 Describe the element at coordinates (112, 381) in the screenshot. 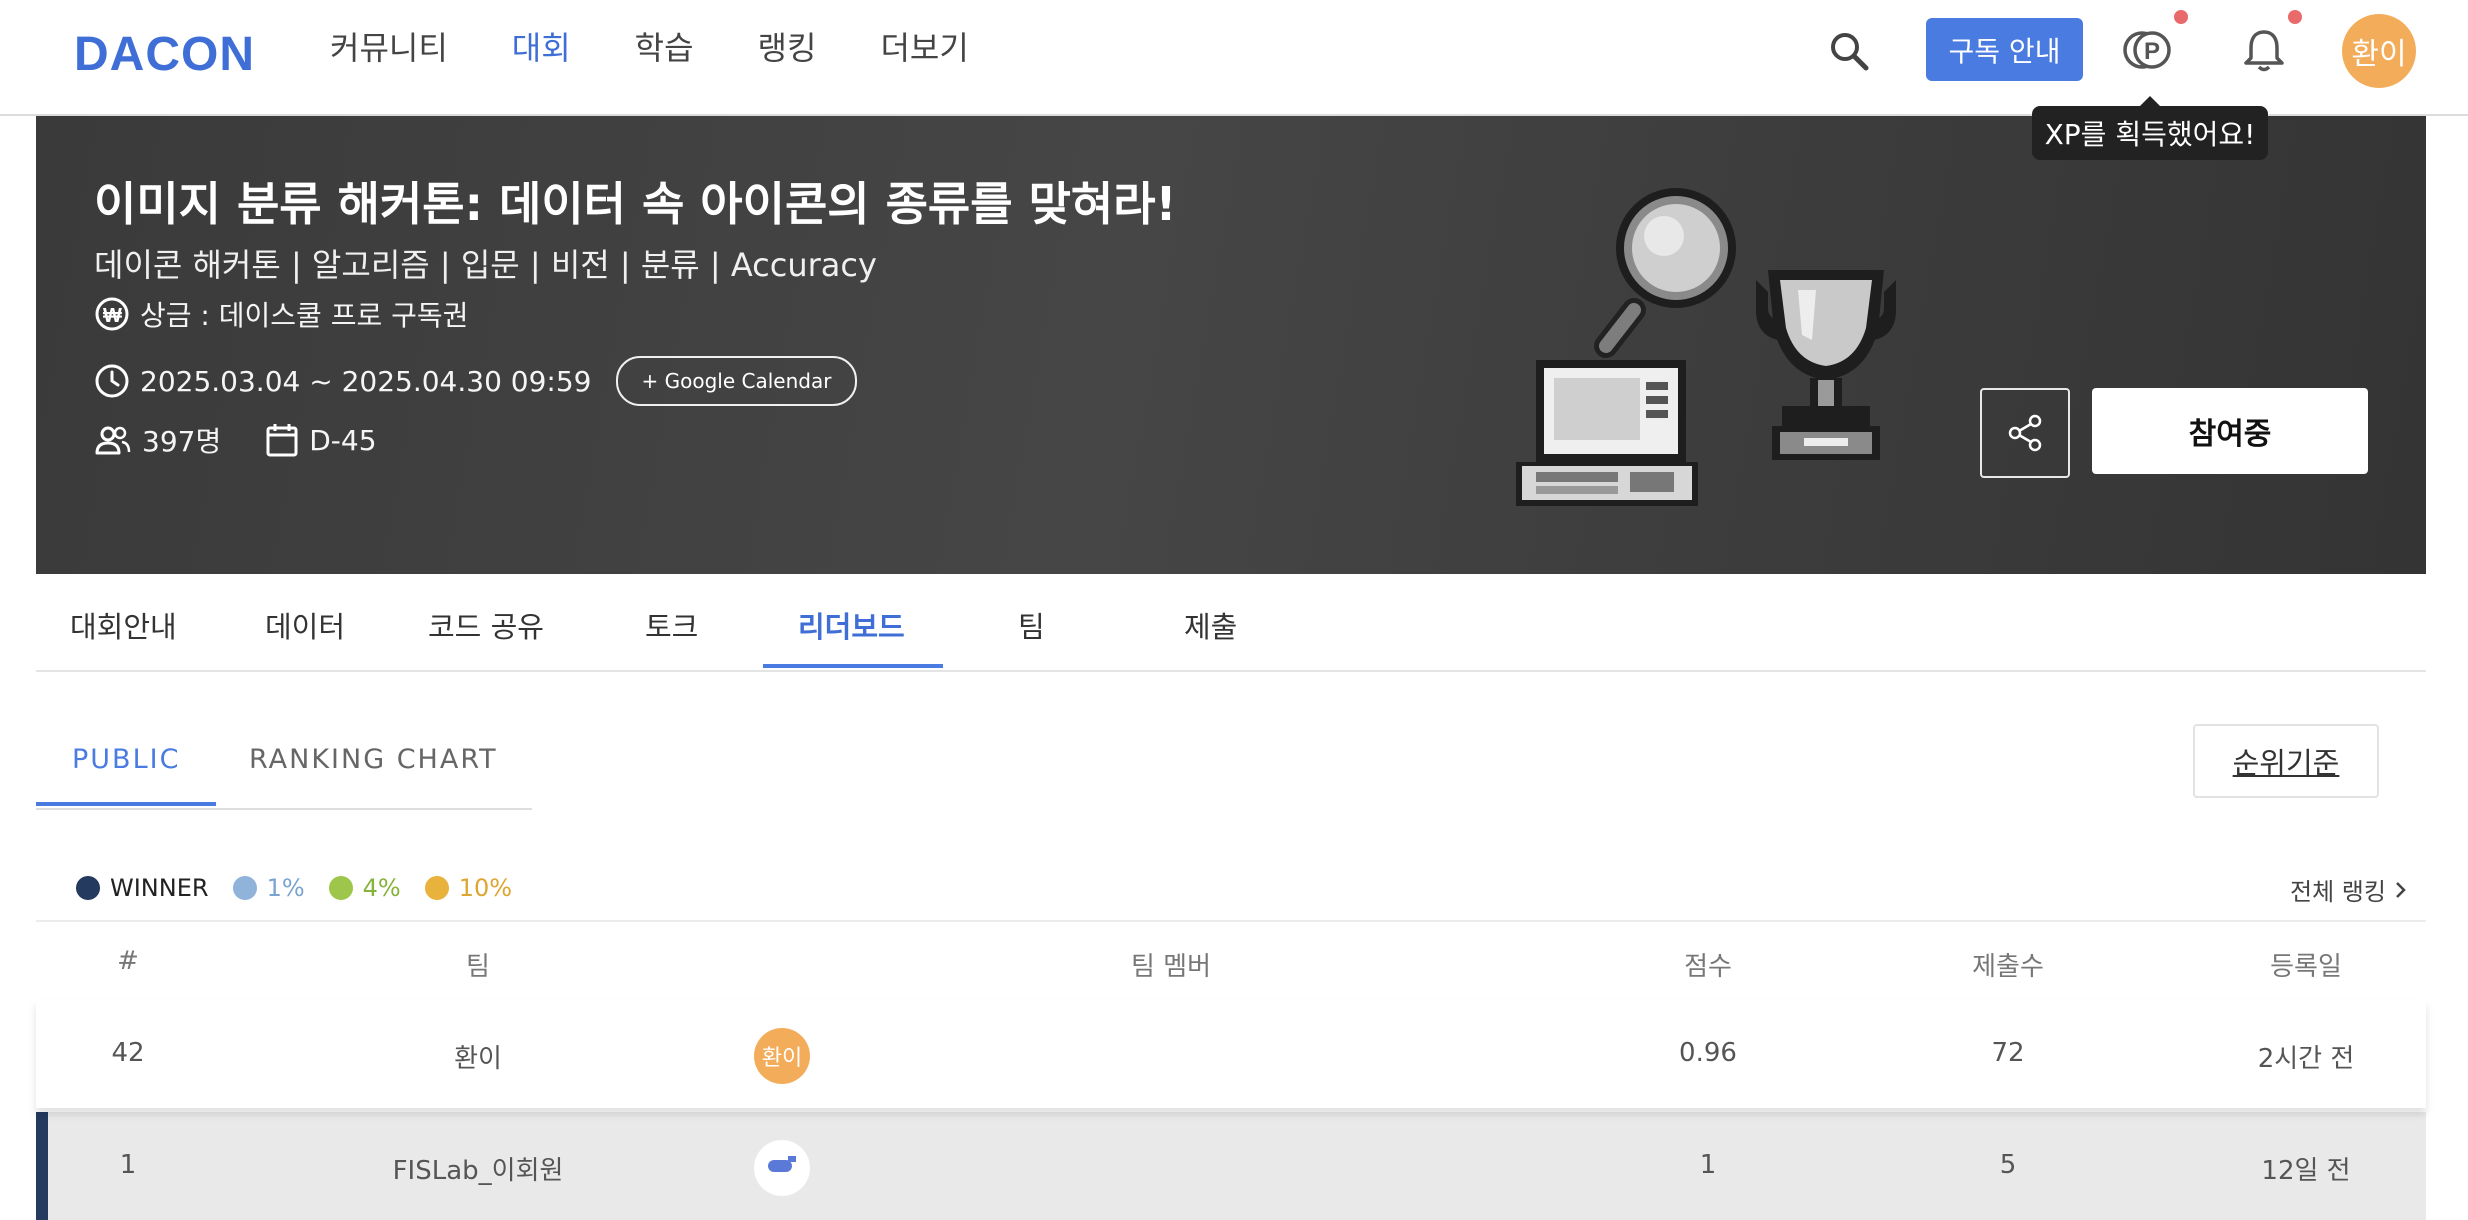

I see `clock-icon` at that location.